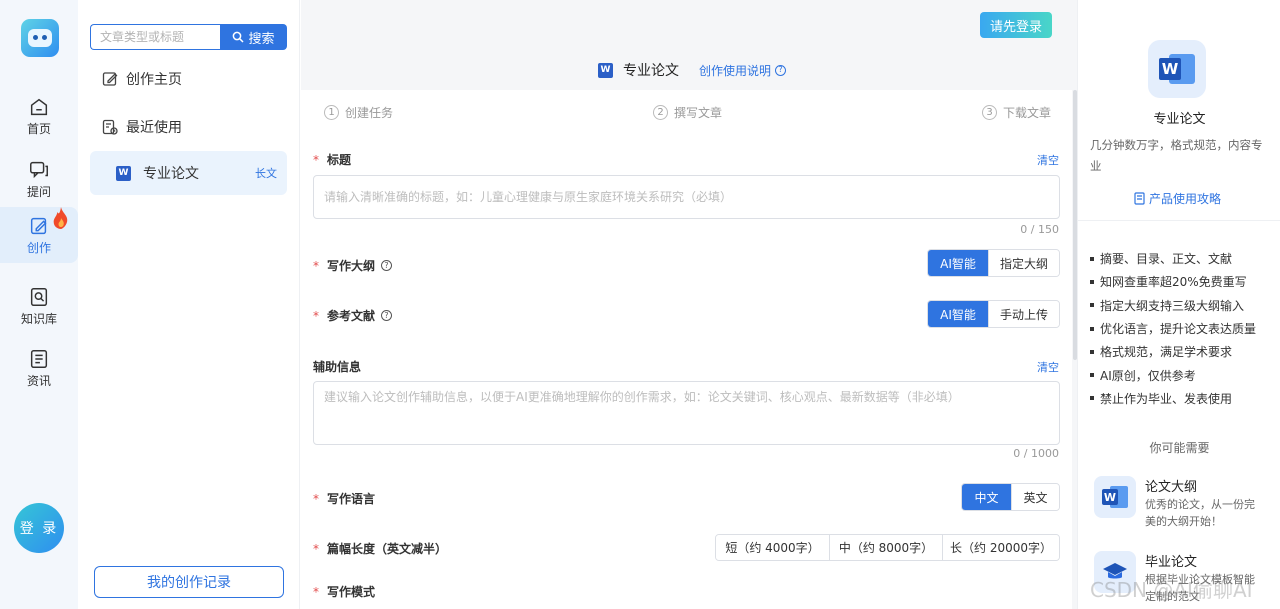 Image resolution: width=1280 pixels, height=609 pixels. Describe the element at coordinates (239, 37) in the screenshot. I see `search-icon` at that location.